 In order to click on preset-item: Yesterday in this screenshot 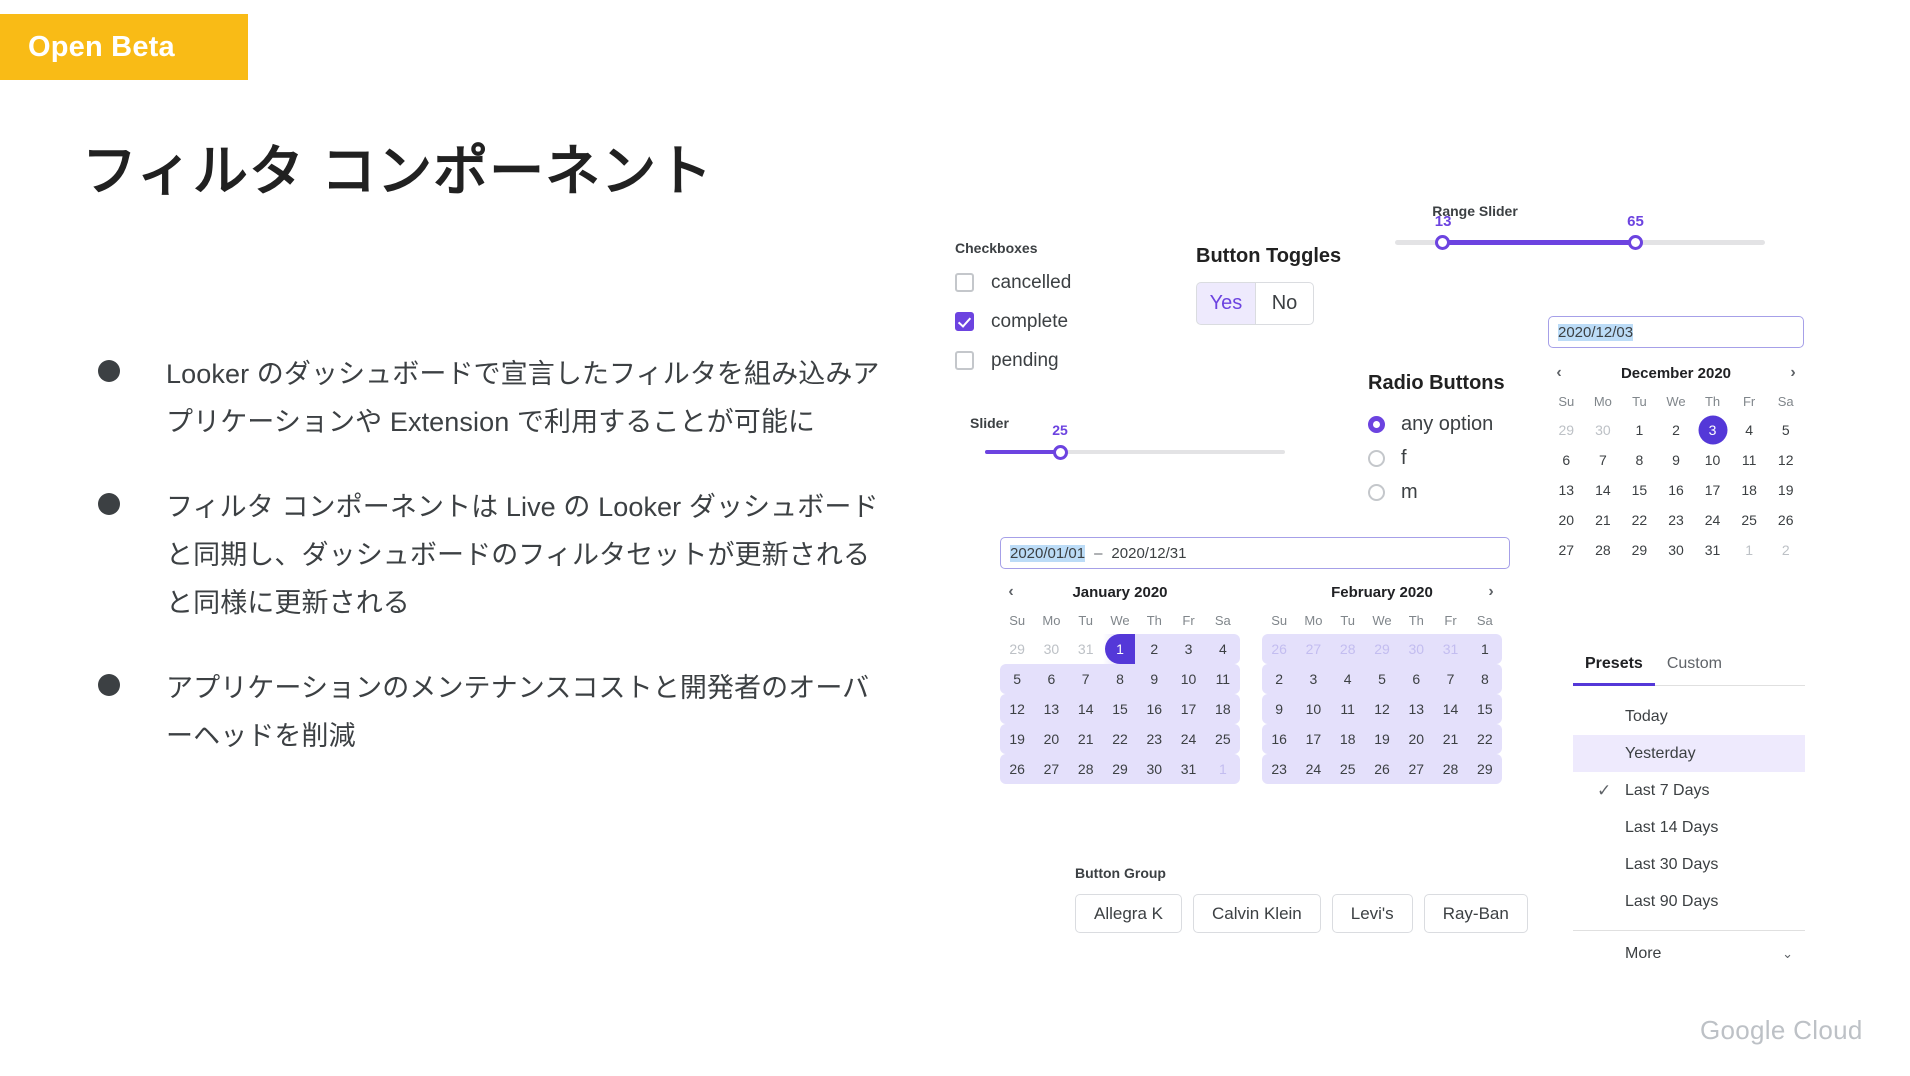, I will do `click(1689, 753)`.